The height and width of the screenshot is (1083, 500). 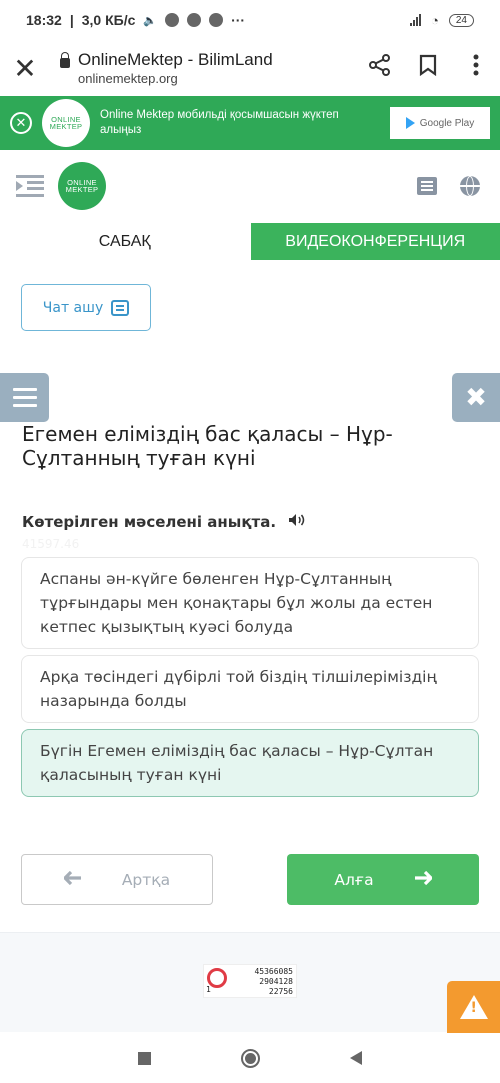 I want to click on home-button, so click(x=250, y=1058).